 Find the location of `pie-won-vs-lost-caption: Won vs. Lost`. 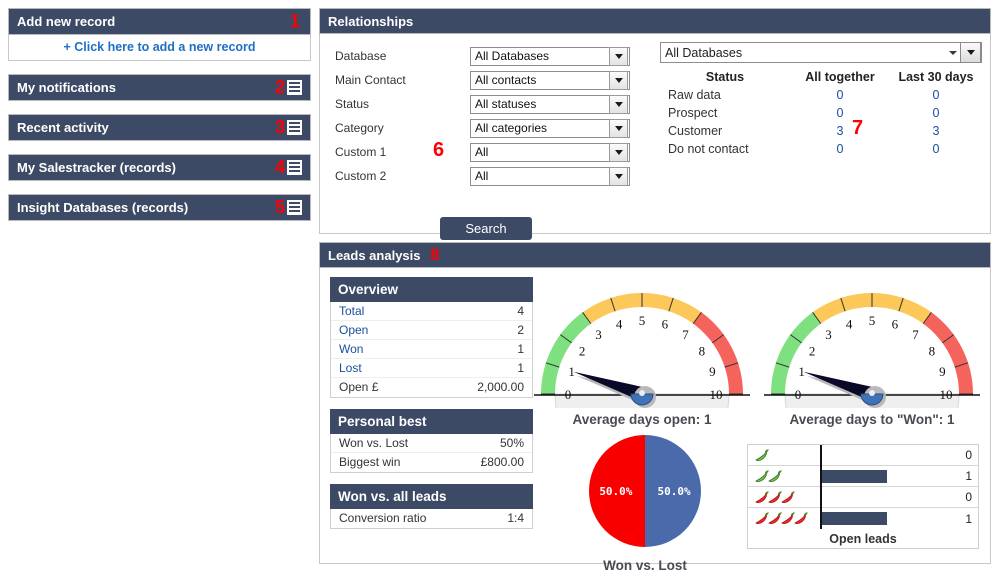

pie-won-vs-lost-caption: Won vs. Lost is located at coordinates (645, 565).